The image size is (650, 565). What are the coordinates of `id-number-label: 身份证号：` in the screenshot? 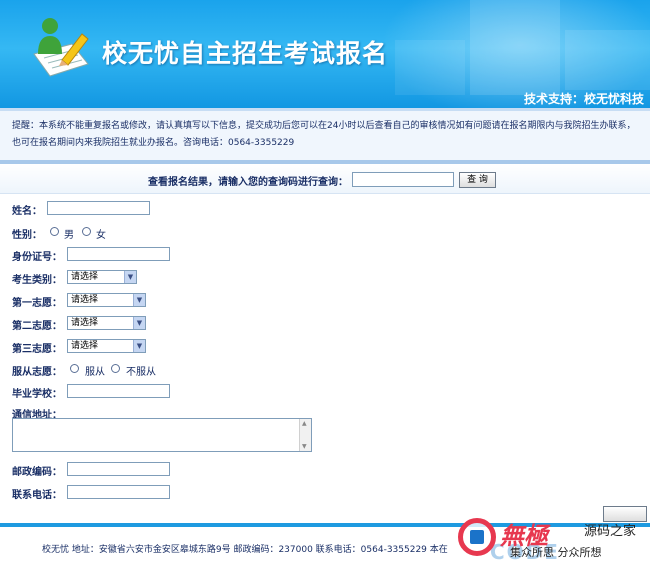 It's located at (37, 257).